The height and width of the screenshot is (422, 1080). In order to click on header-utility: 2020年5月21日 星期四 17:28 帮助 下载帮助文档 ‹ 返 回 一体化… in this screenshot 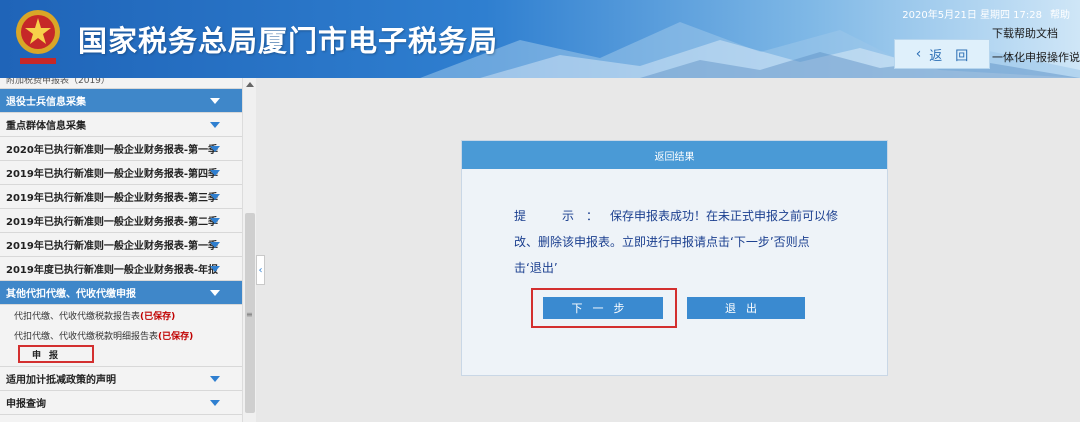, I will do `click(980, 39)`.